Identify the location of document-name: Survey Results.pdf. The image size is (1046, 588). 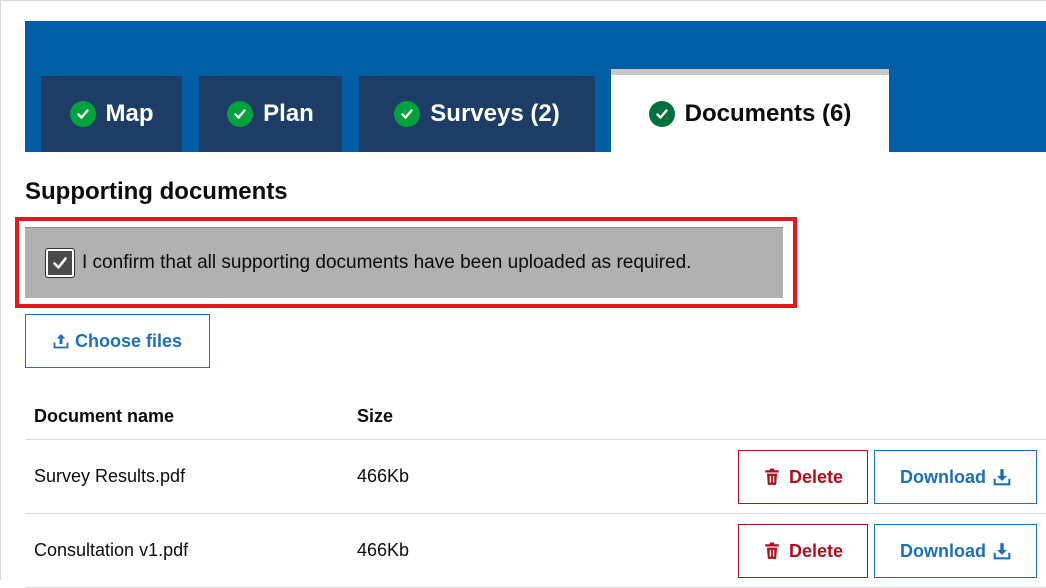
(110, 476).